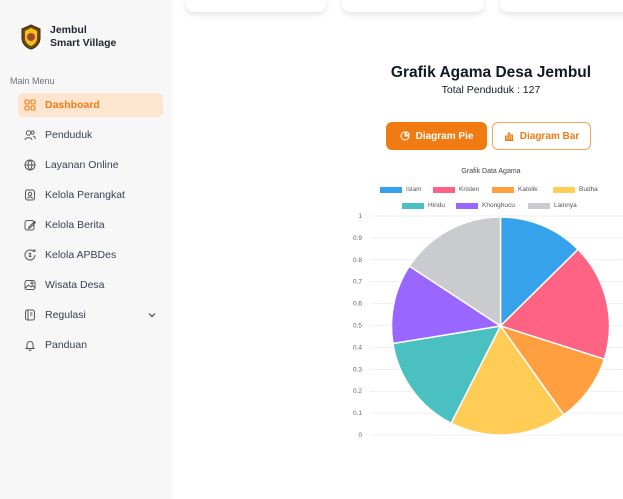  I want to click on sidebar-item-kelola-apbdes: Kelola APBDes, so click(90, 255).